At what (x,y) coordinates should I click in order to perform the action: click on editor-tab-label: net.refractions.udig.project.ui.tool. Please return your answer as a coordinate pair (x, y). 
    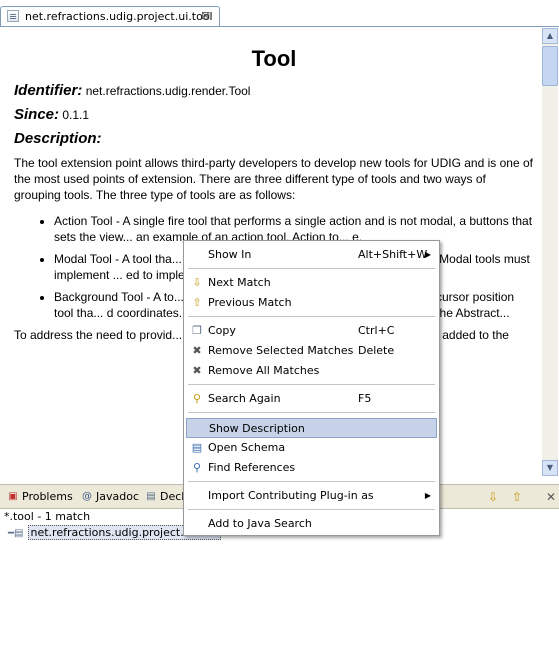
    Looking at the image, I should click on (119, 16).